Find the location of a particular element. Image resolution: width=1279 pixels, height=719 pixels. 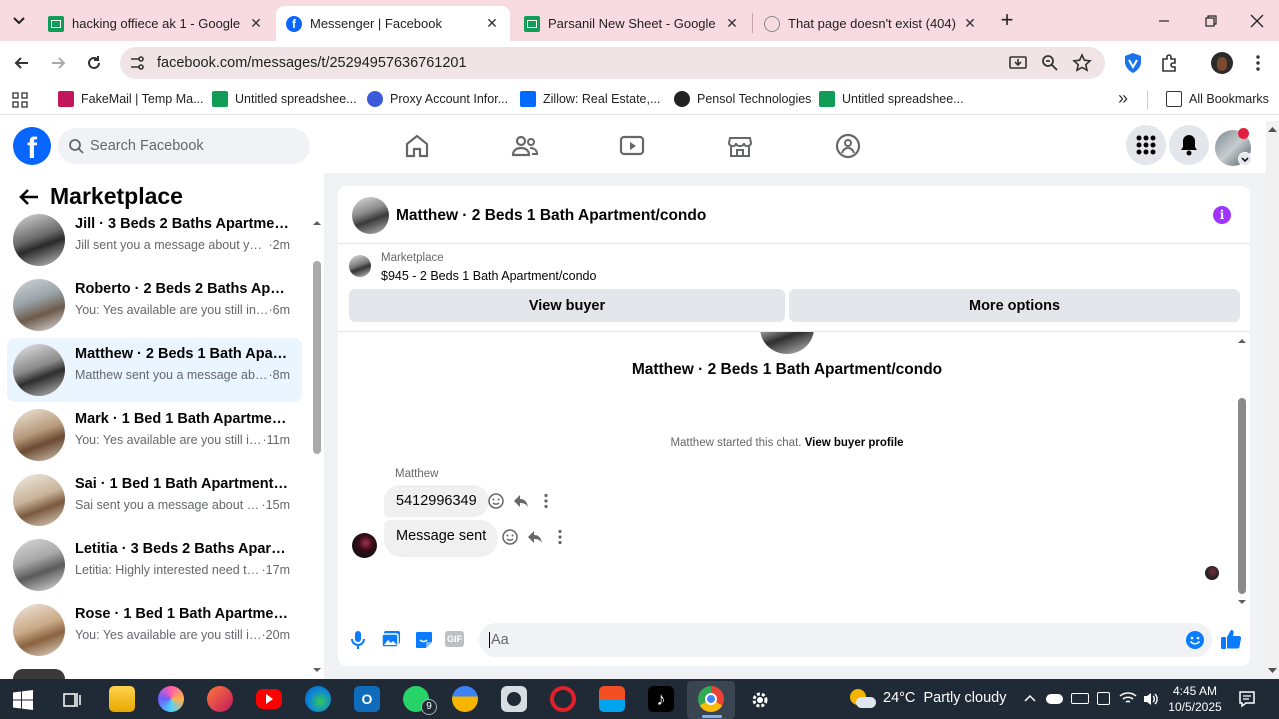

gif-icon: GIF is located at coordinates (454, 639).